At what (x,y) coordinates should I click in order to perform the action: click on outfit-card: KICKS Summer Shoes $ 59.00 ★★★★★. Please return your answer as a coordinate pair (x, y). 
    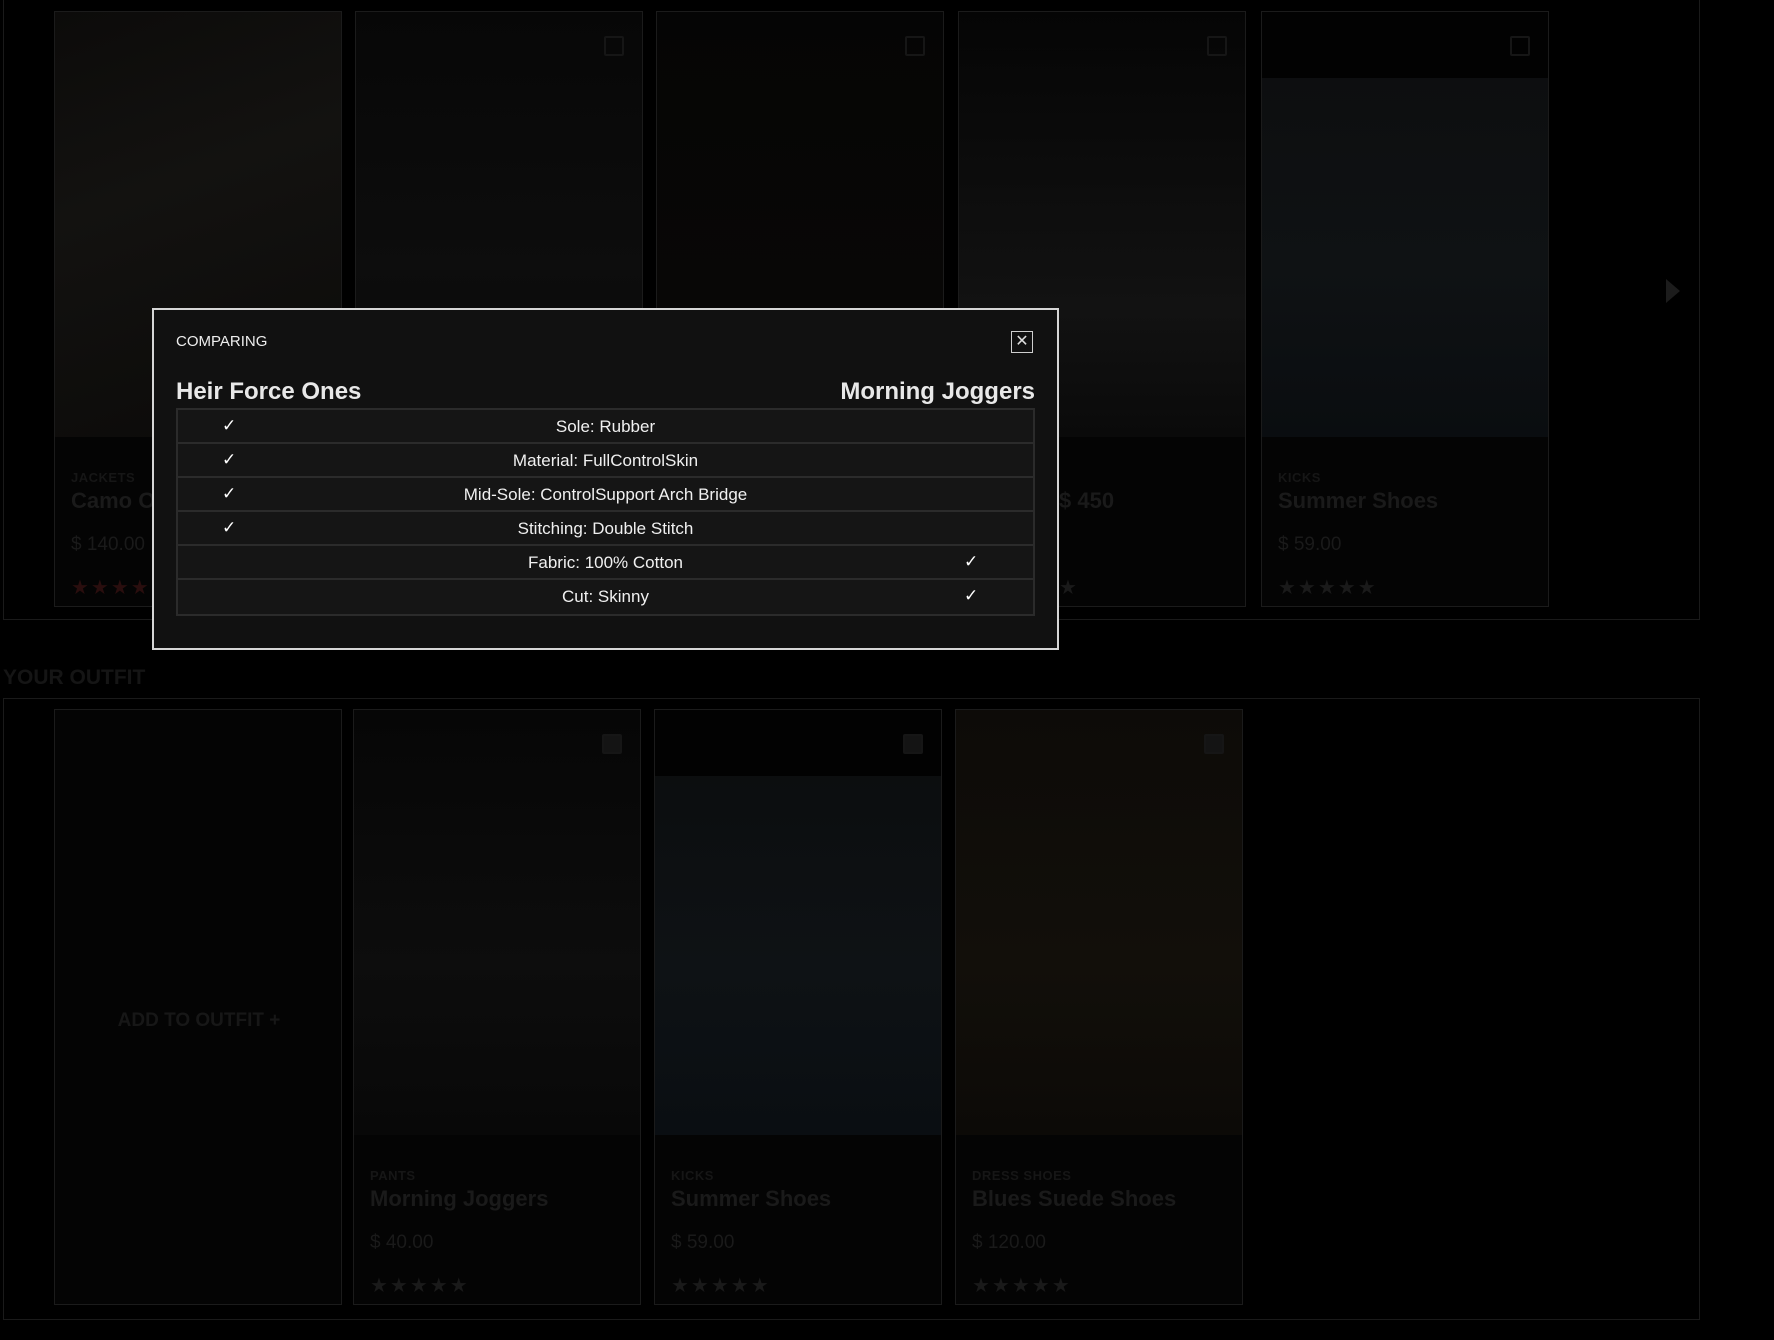
    Looking at the image, I should click on (798, 1007).